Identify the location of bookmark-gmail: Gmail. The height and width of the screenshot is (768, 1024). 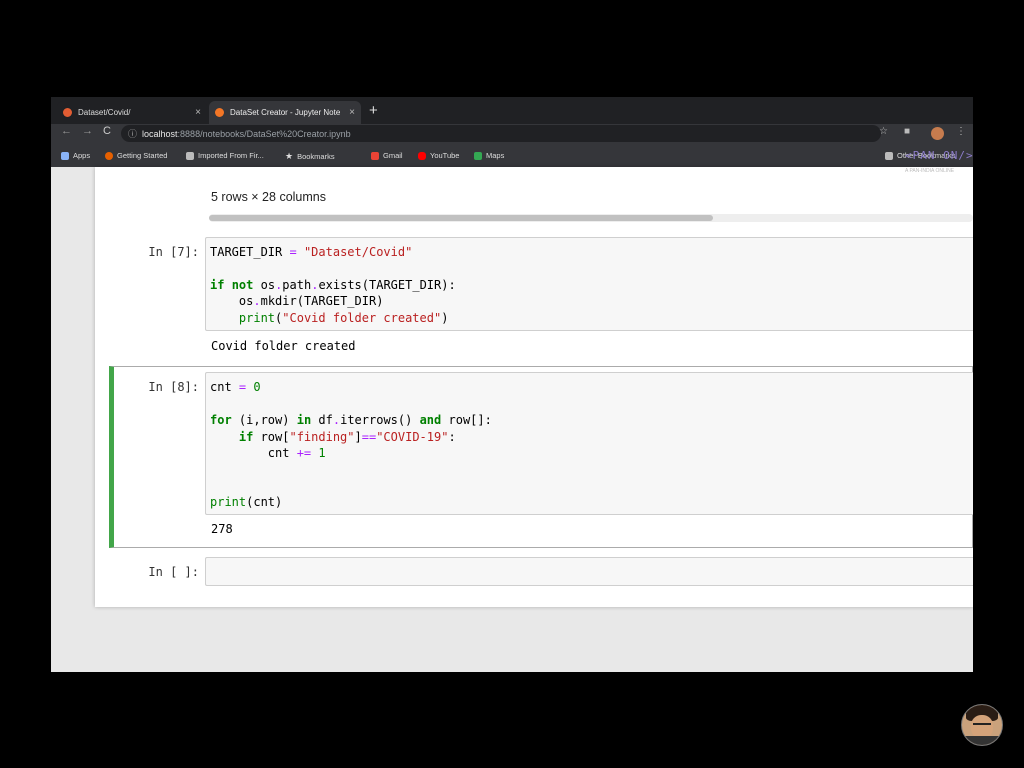
(387, 155).